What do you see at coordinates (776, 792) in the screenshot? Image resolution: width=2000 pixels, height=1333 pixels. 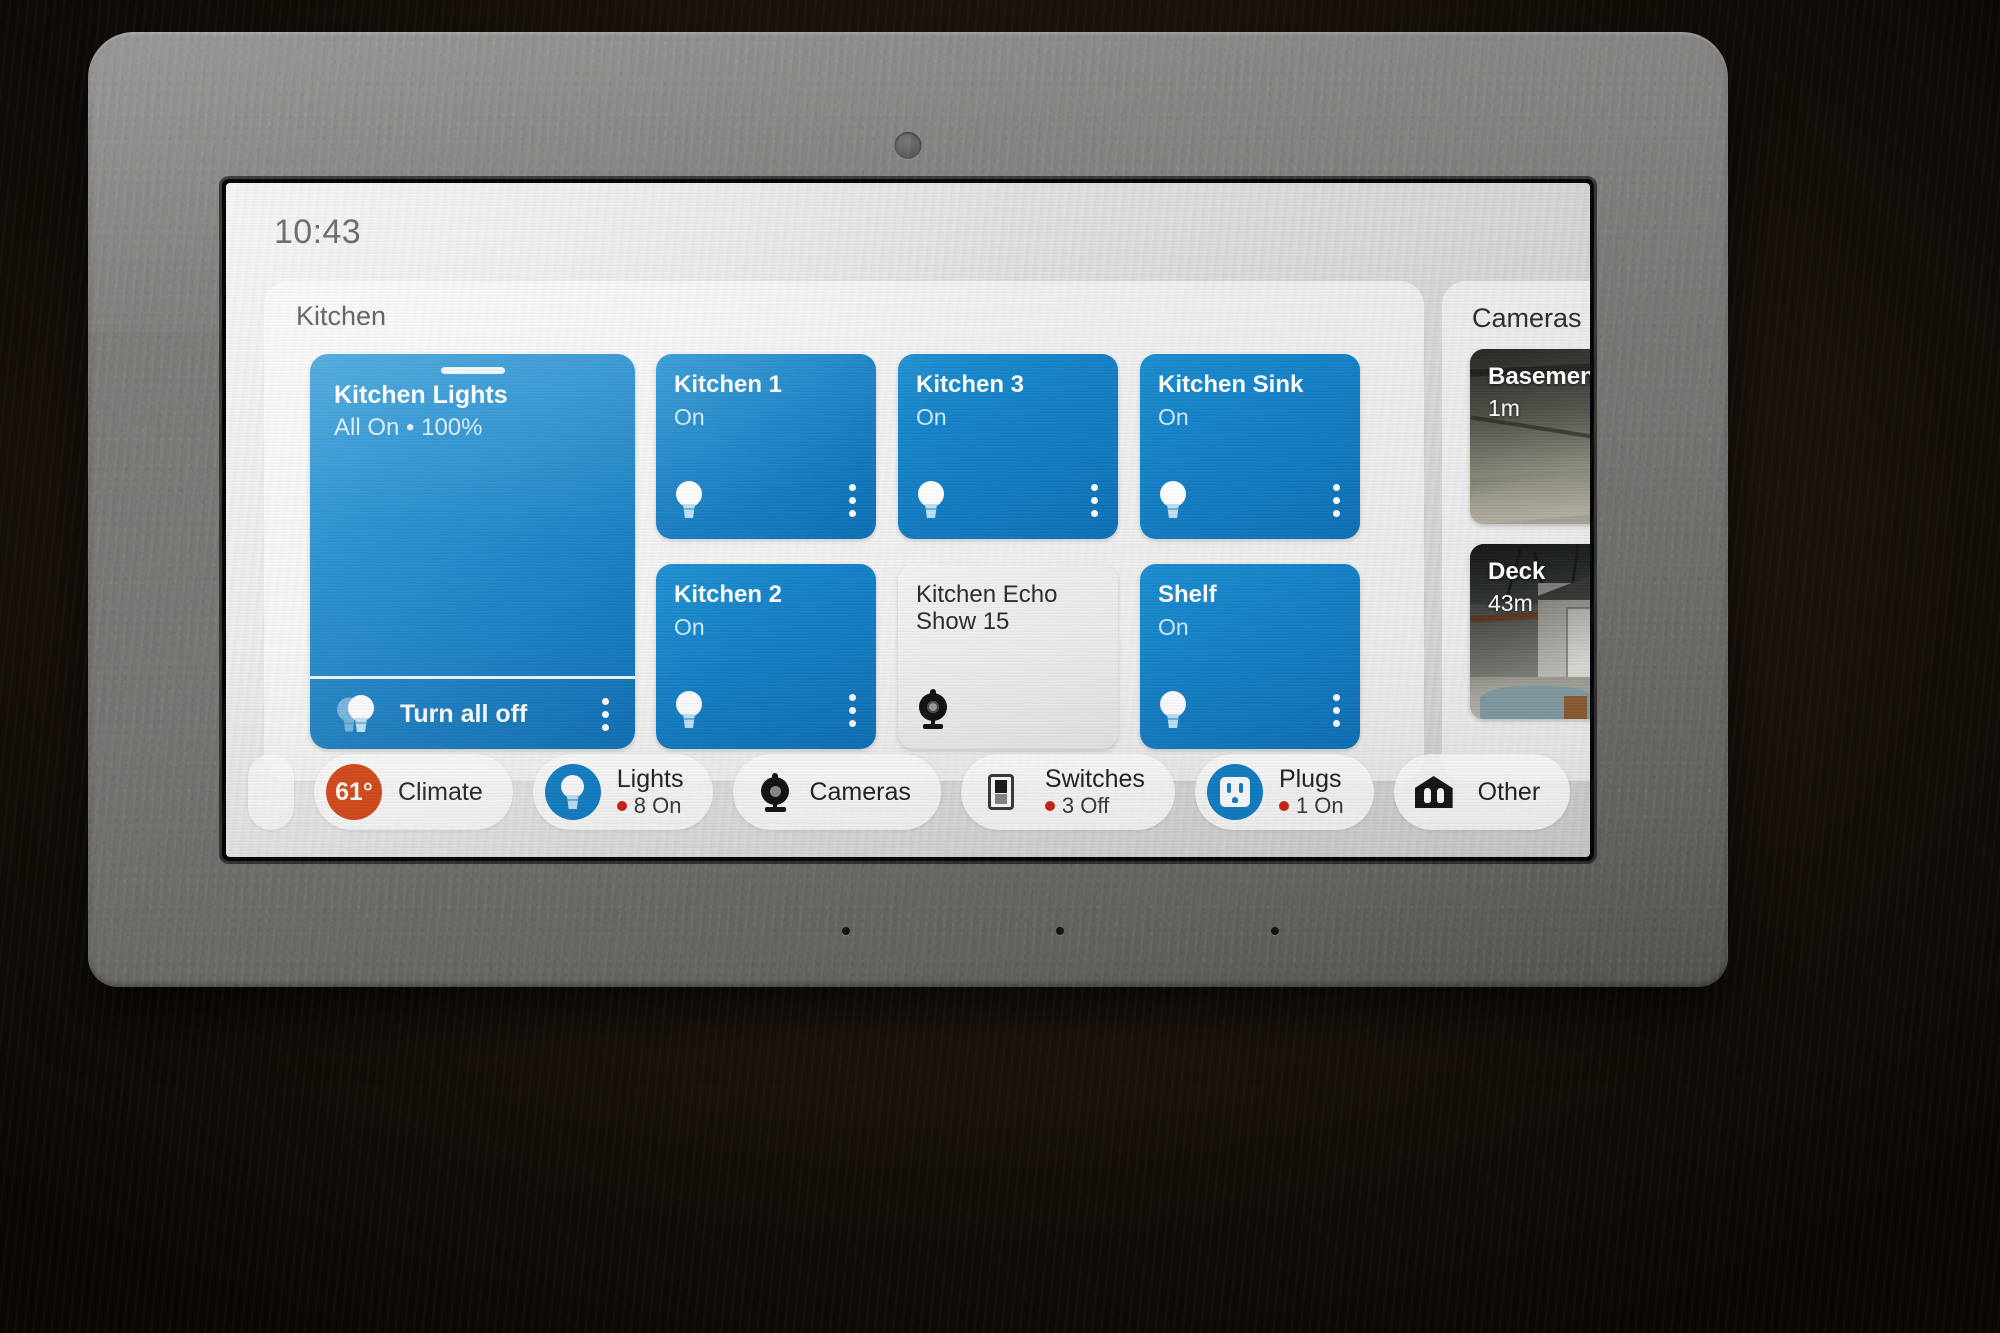 I see `camera-icon` at bounding box center [776, 792].